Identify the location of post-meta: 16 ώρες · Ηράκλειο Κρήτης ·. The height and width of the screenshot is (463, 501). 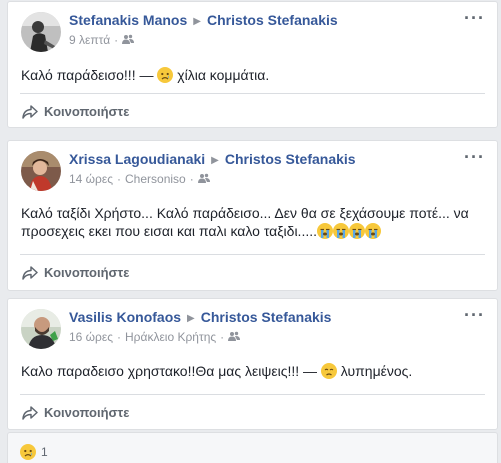
(155, 337).